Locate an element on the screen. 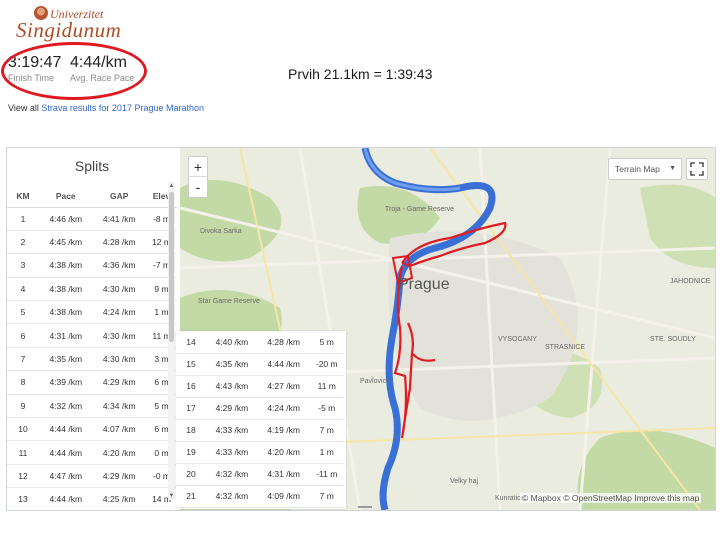 This screenshot has width=720, height=540. map-label-velky-haj: Velky haj is located at coordinates (464, 481).